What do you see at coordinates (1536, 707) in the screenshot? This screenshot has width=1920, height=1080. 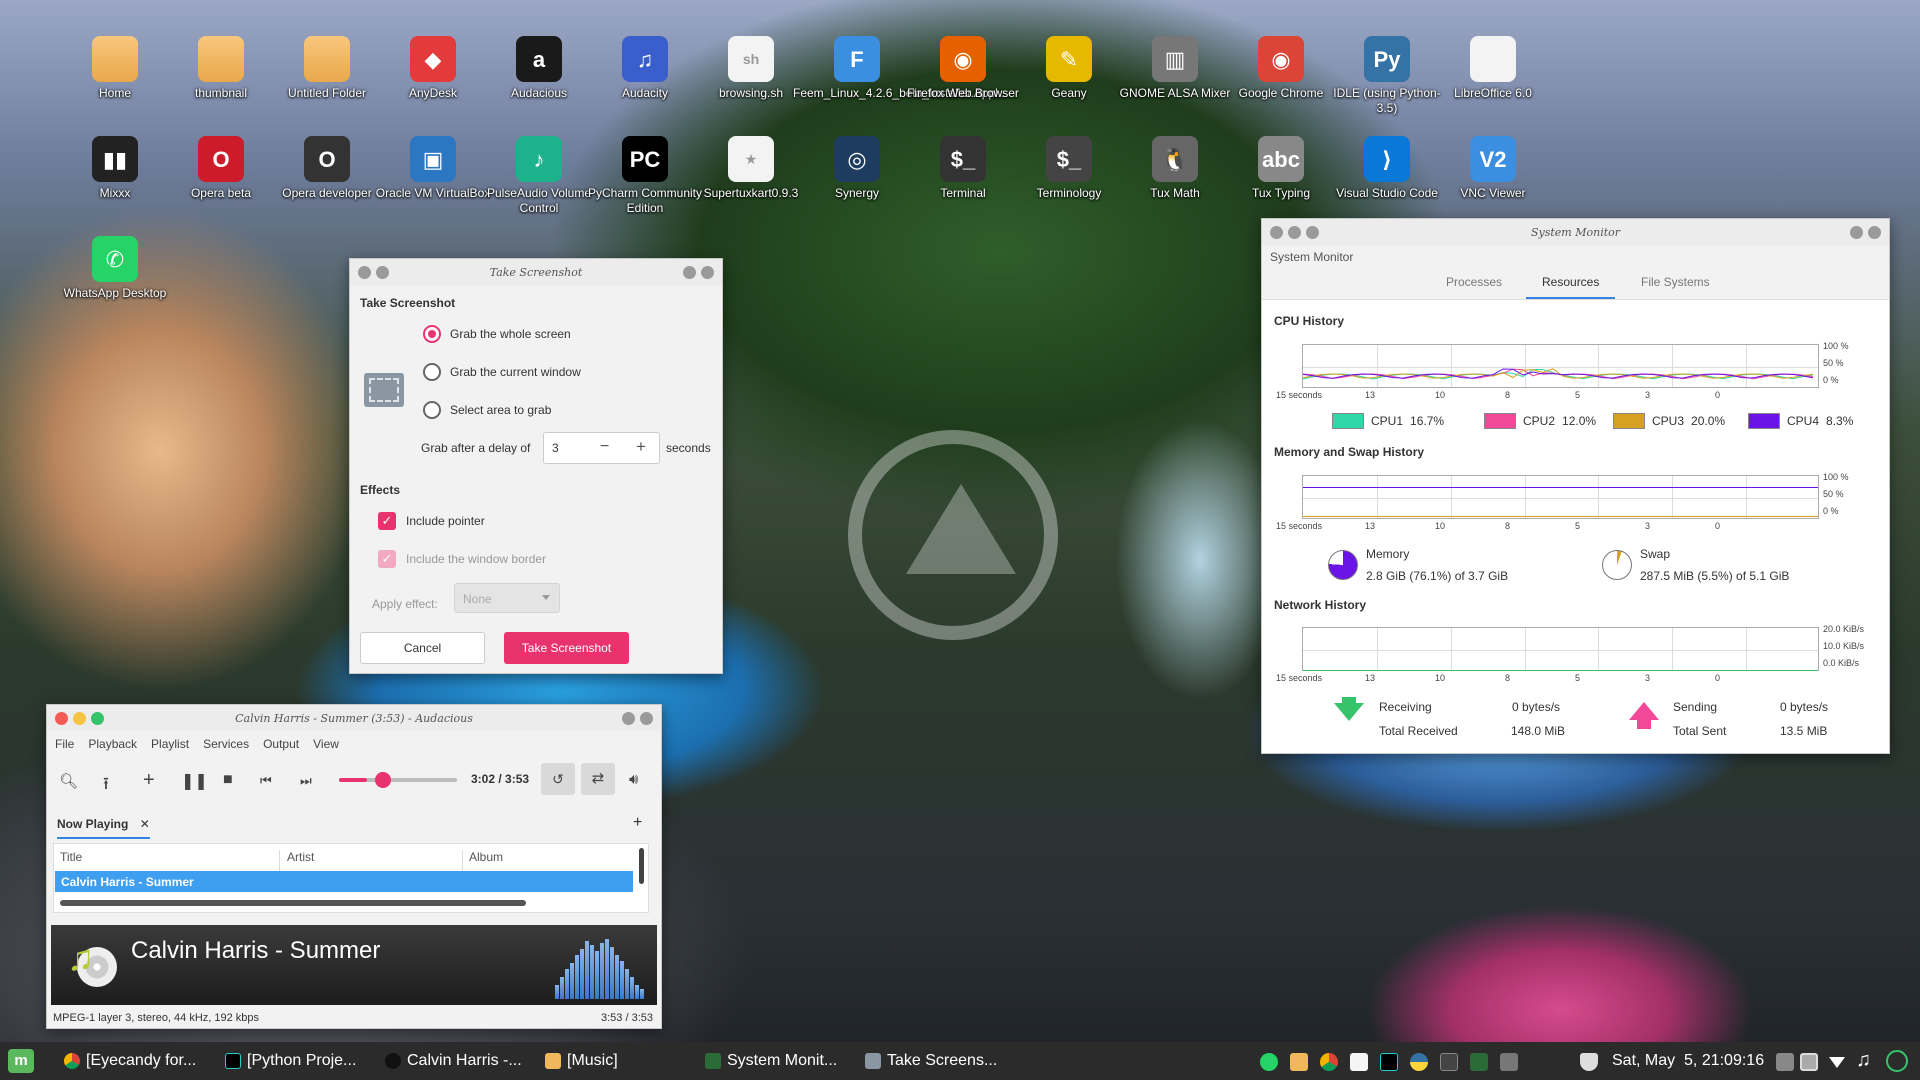 I see `receiving-value: 0 bytes/s` at bounding box center [1536, 707].